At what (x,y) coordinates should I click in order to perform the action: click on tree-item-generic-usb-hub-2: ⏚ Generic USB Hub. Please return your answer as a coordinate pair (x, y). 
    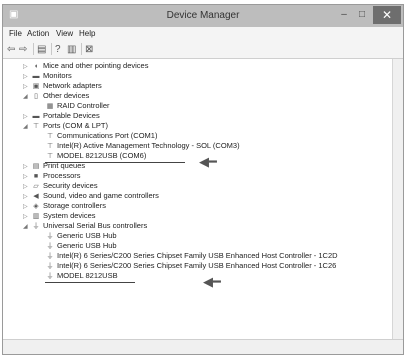
    Looking at the image, I should click on (81, 246).